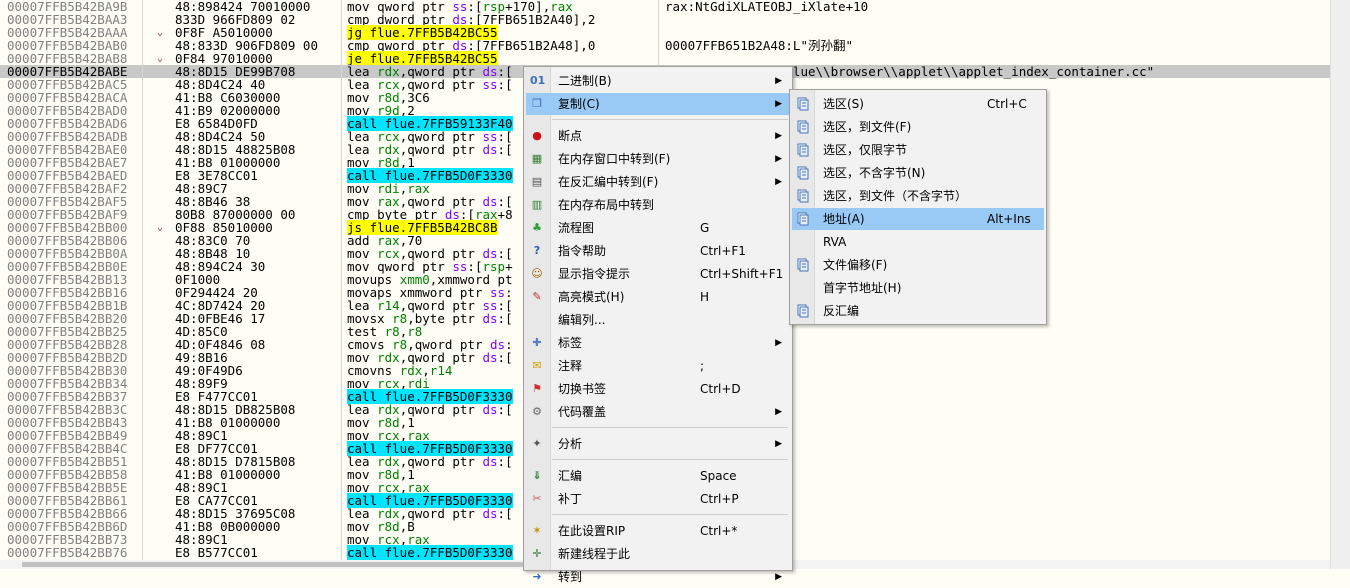 Image resolution: width=1350 pixels, height=588 pixels. Describe the element at coordinates (658, 251) in the screenshot. I see `menu-item-8: ? 指令帮助 Ctrl+F1` at that location.